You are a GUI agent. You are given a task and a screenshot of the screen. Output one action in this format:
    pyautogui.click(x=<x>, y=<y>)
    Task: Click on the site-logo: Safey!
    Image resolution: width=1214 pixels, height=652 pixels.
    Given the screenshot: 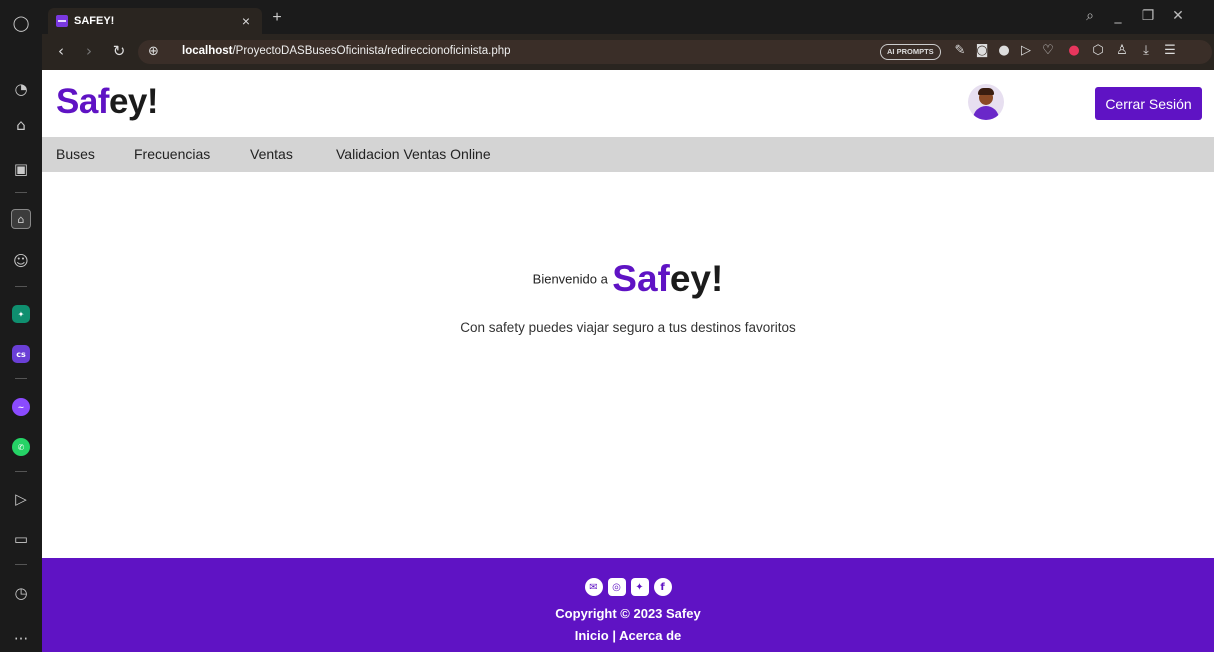 What is the action you would take?
    pyautogui.click(x=107, y=102)
    